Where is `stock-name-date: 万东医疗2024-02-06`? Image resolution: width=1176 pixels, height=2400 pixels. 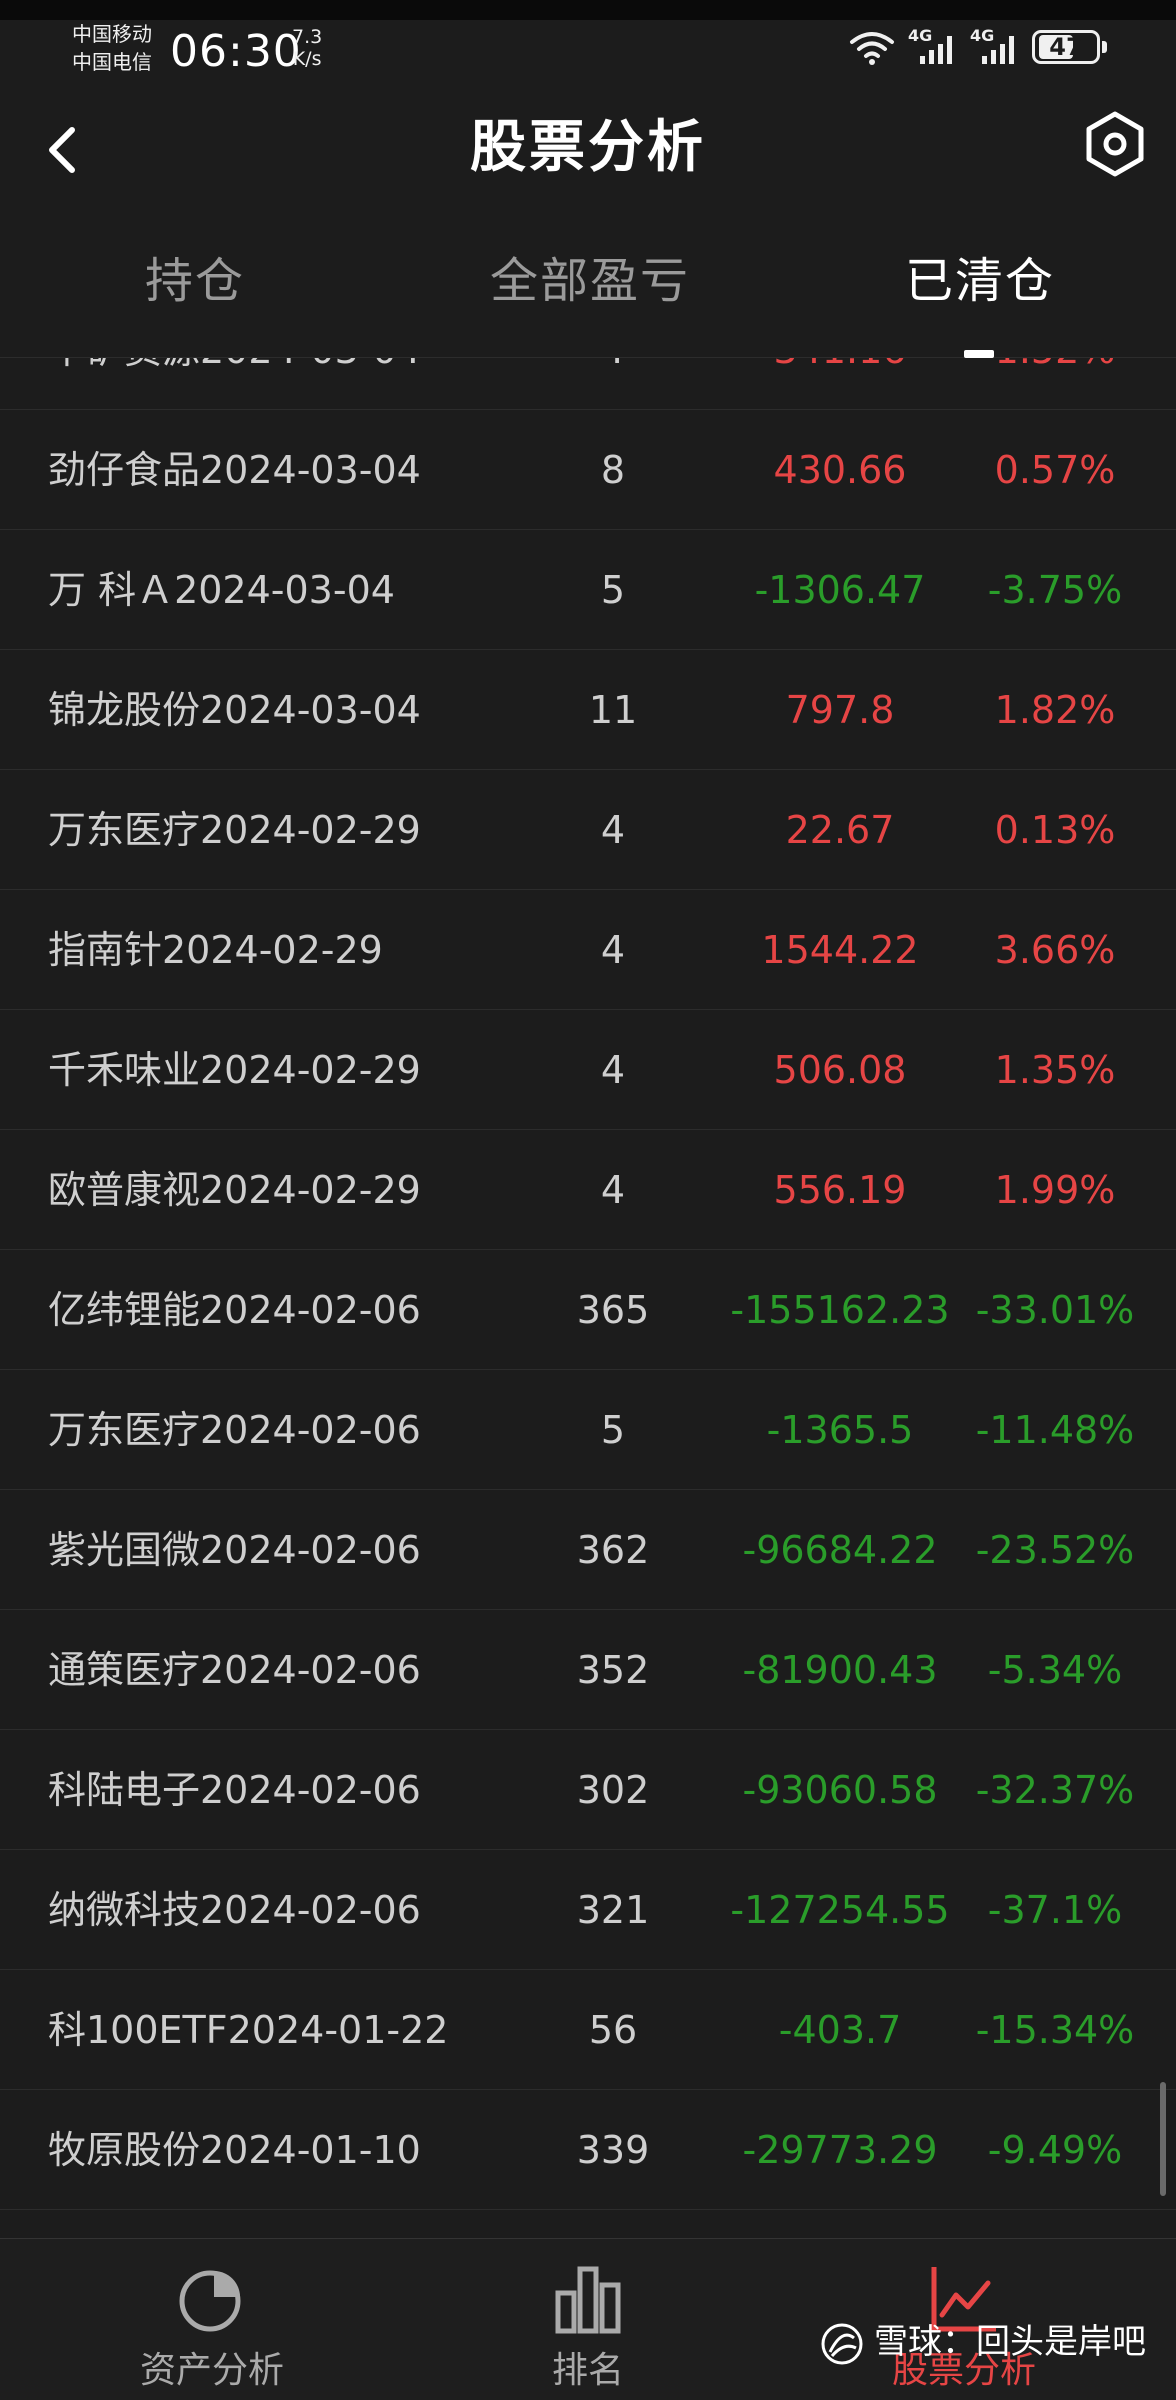 stock-name-date: 万东医疗2024-02-06 is located at coordinates (234, 1430).